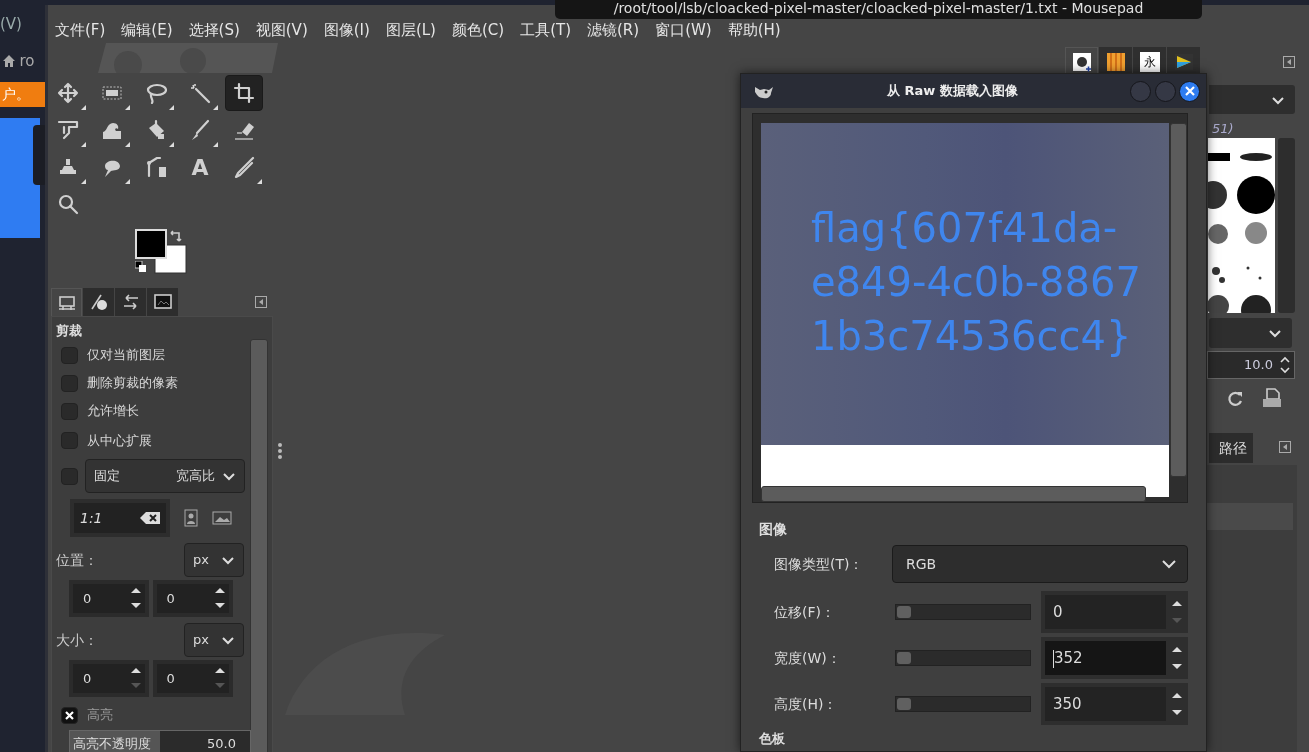 The image size is (1309, 752). I want to click on swap-icon, so click(176, 236).